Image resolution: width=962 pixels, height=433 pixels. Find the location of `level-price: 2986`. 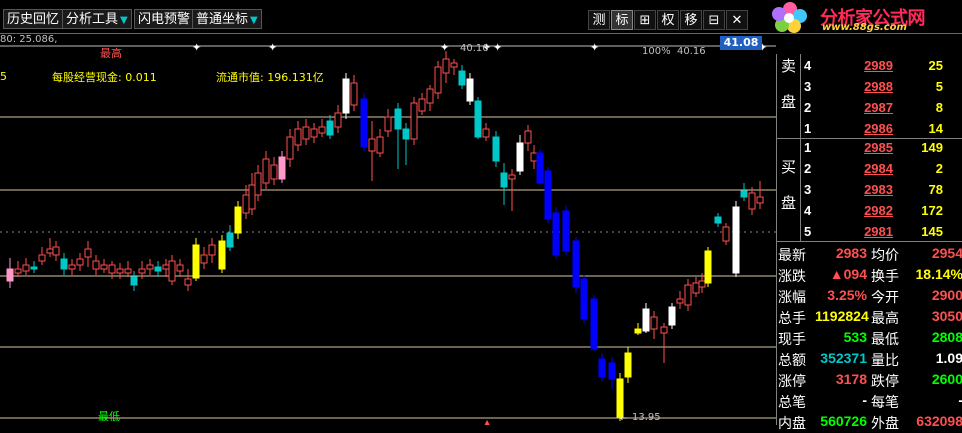

level-price: 2986 is located at coordinates (878, 128).